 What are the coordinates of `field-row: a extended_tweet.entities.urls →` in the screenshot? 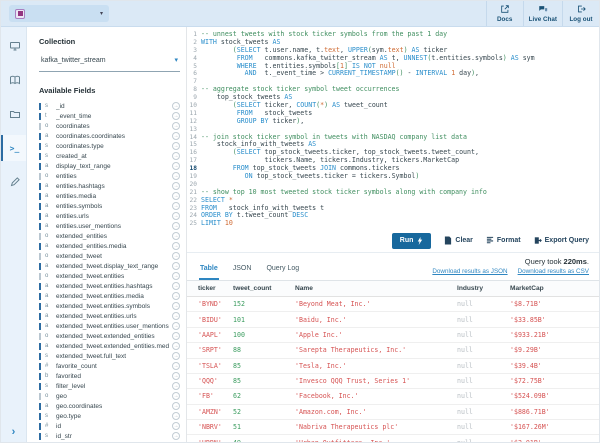 It's located at (109, 316).